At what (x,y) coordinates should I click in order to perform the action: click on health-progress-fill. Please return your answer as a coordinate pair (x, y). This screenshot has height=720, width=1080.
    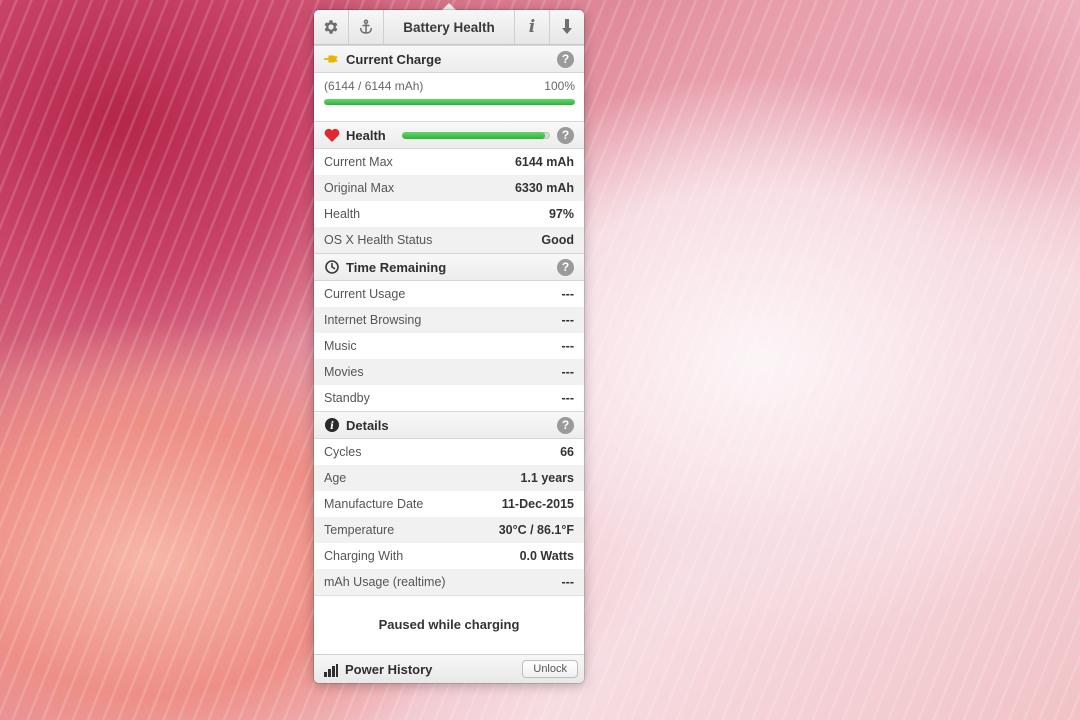
    Looking at the image, I should click on (473, 135).